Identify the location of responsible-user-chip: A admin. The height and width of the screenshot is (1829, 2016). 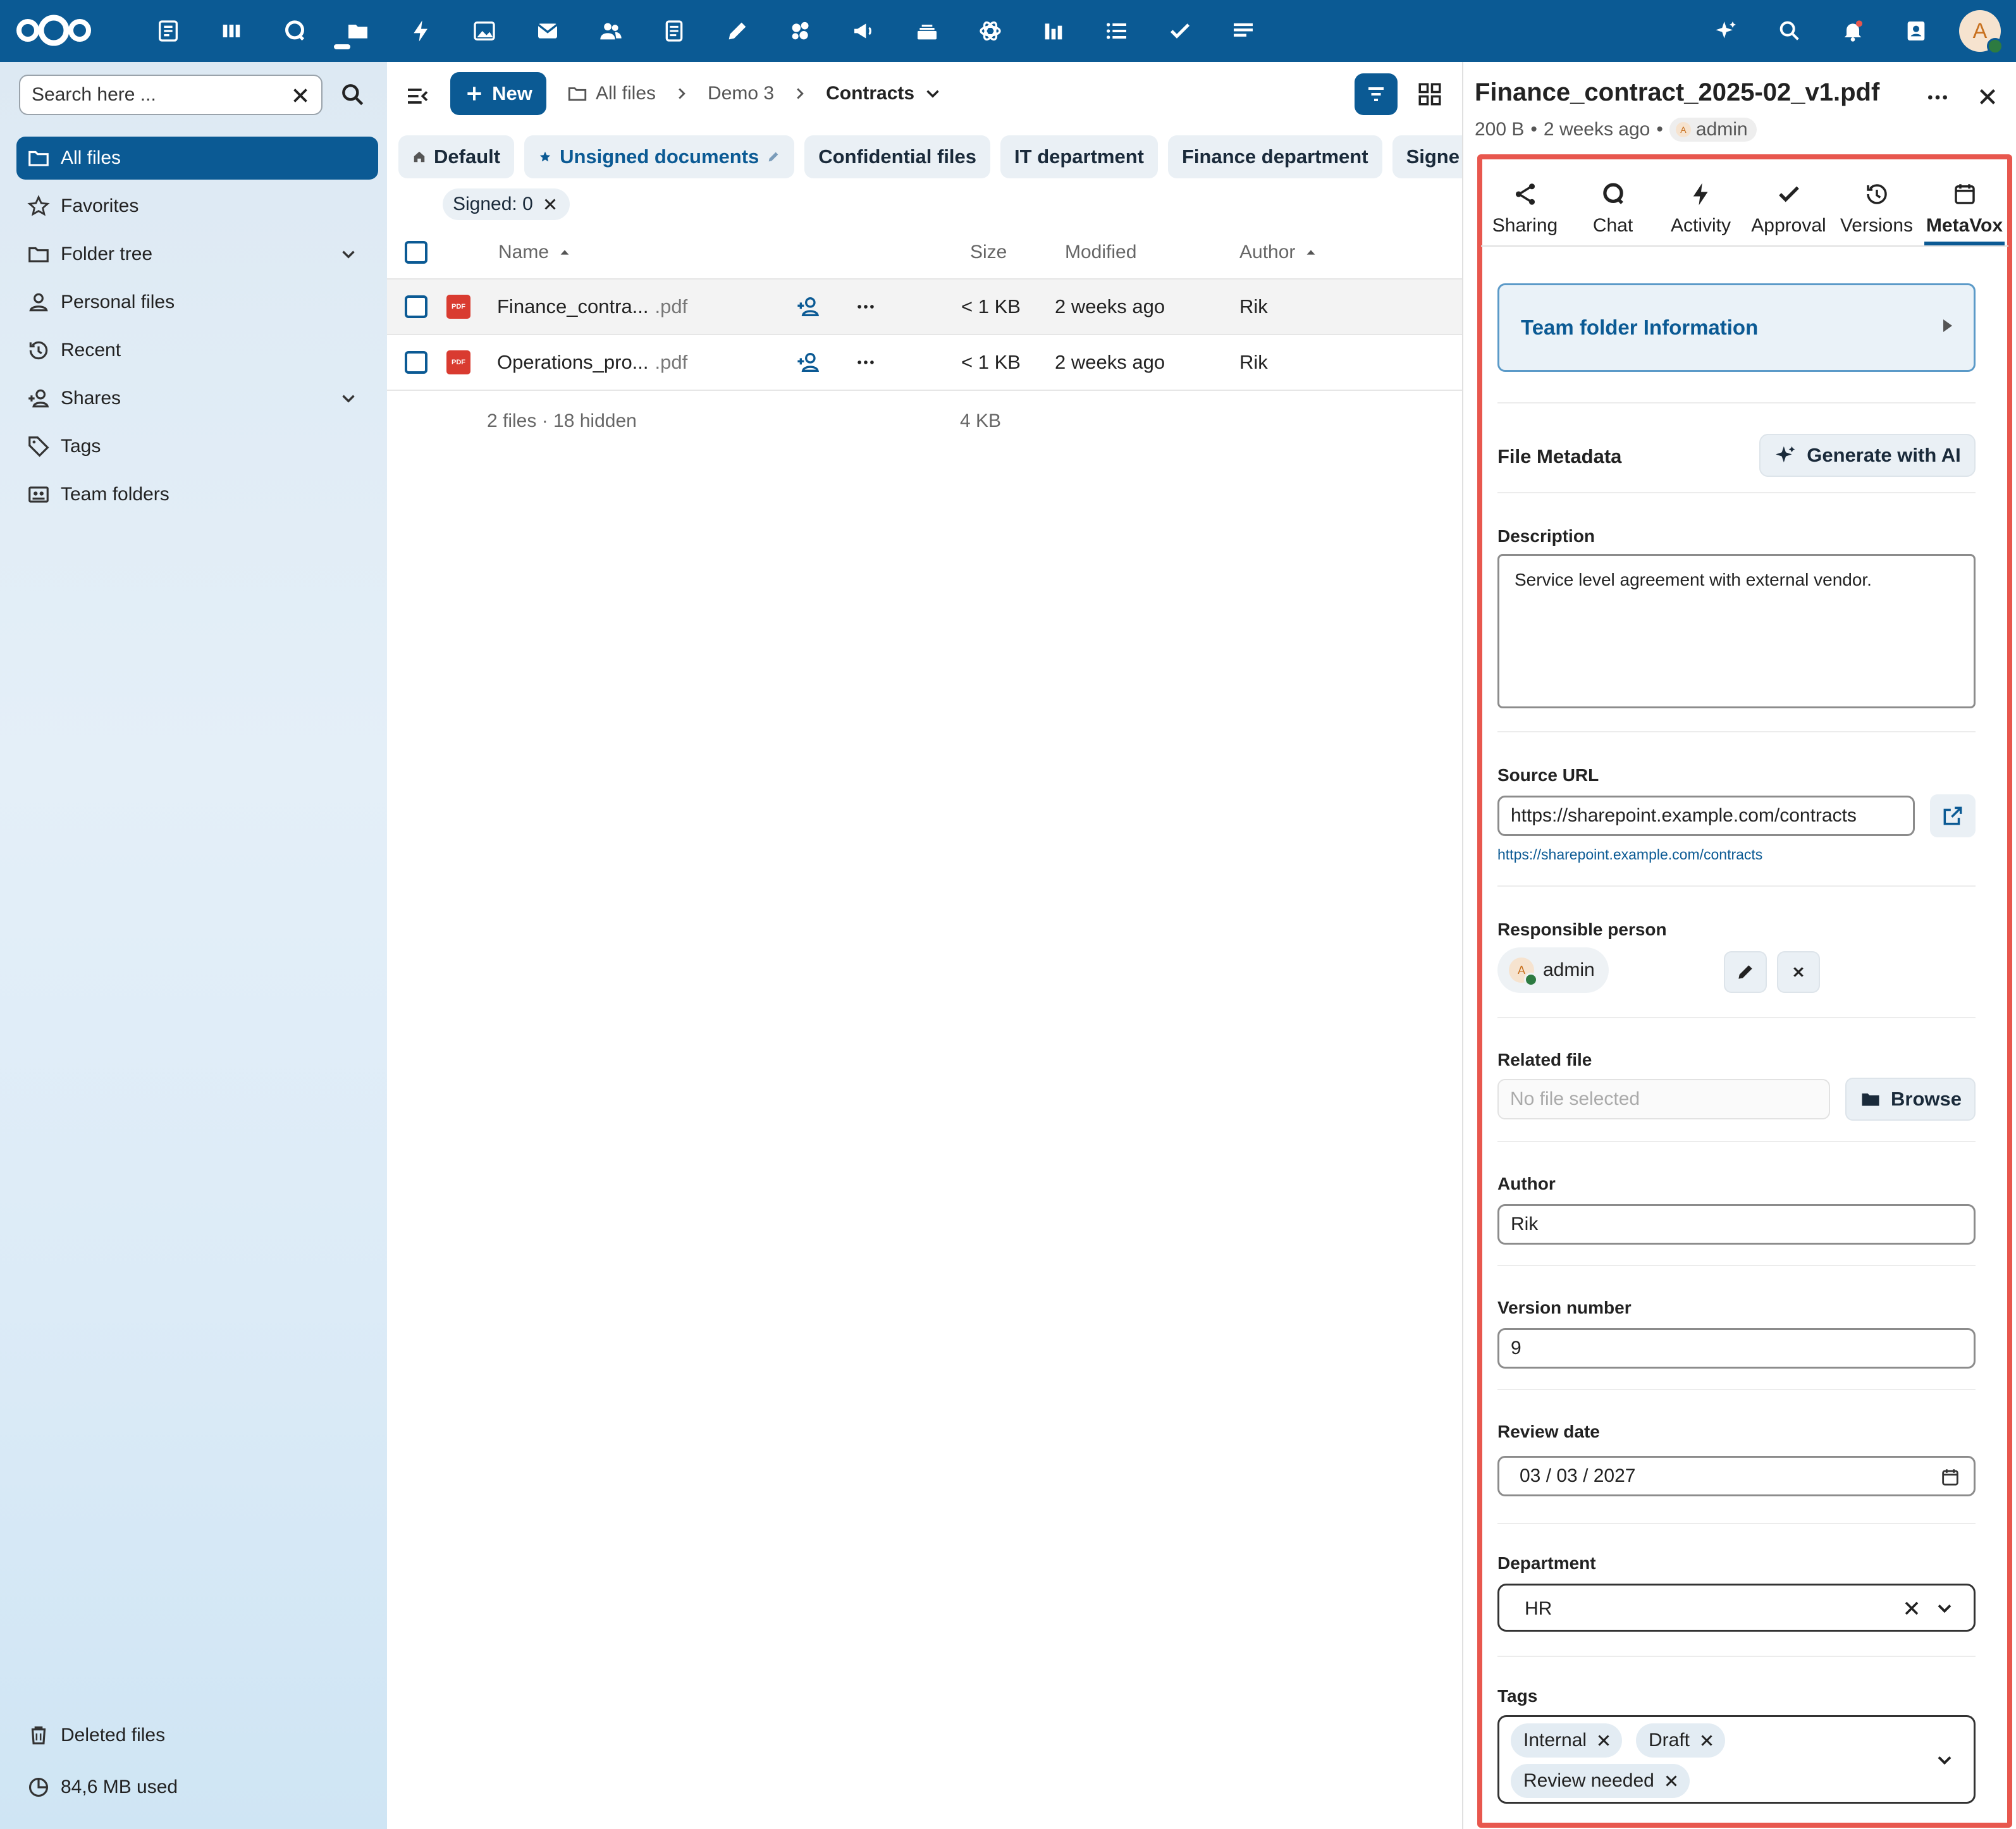
(1553, 970).